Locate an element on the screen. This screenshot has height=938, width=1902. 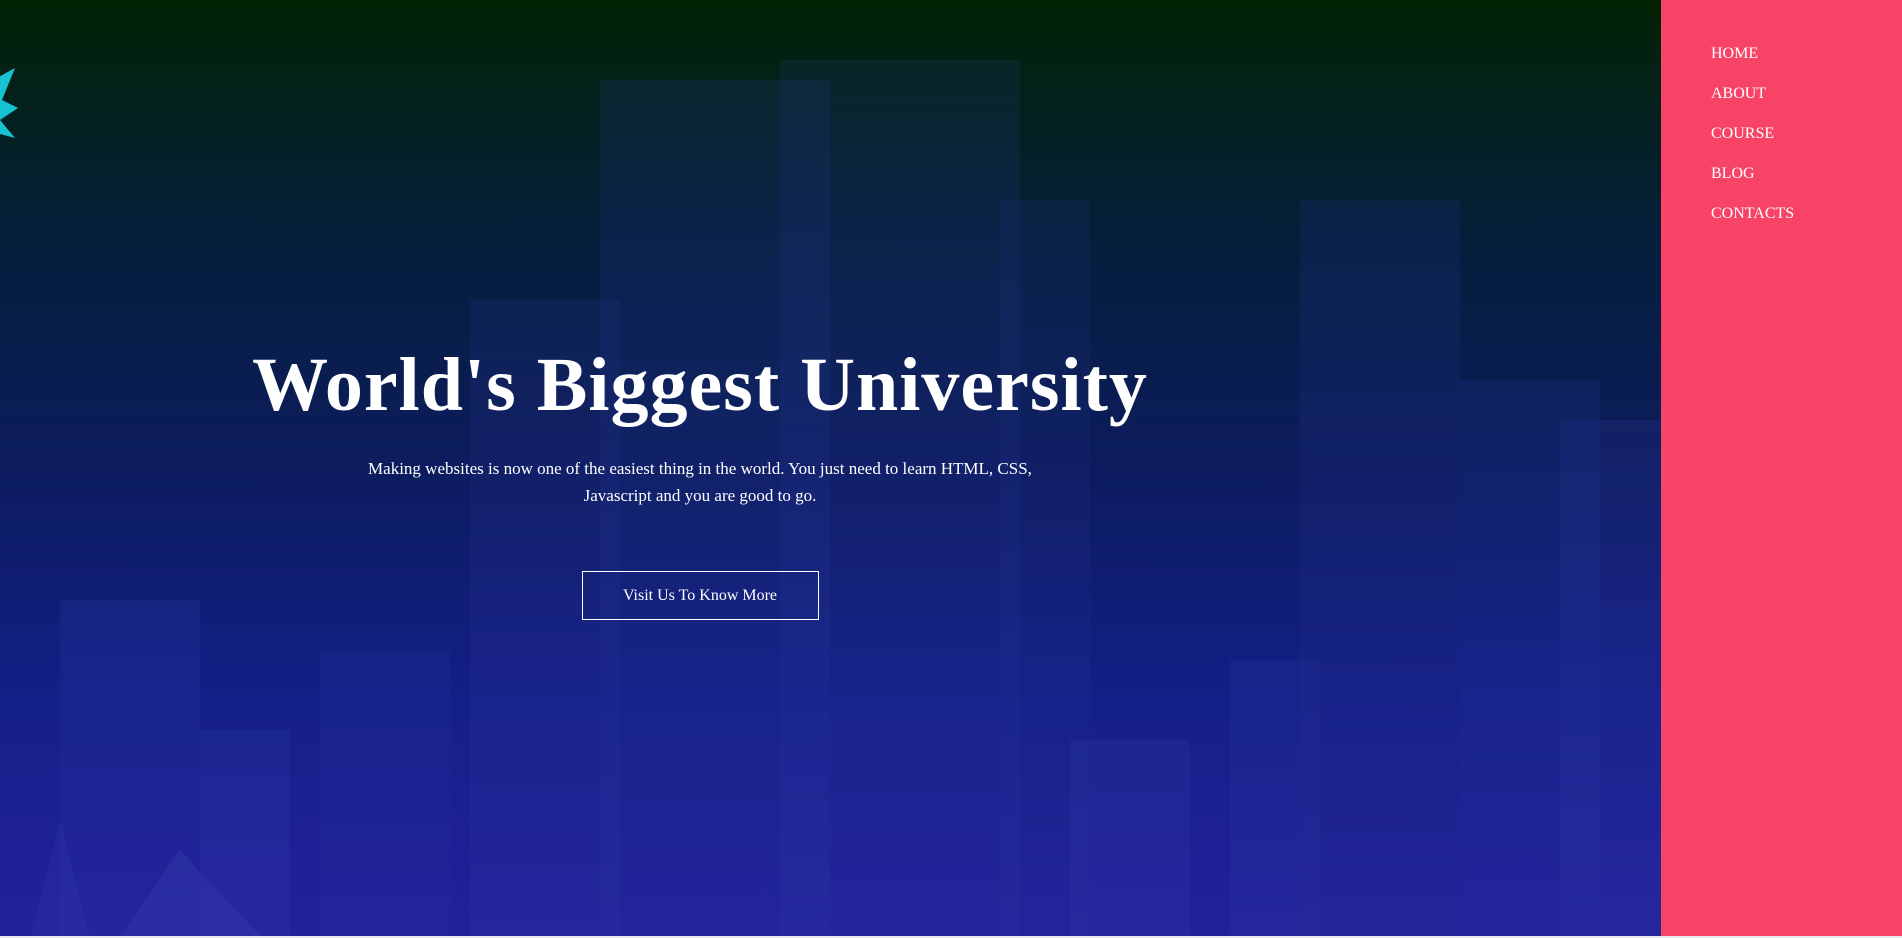
nav-item-about: ABOUT is located at coordinates (1752, 102).